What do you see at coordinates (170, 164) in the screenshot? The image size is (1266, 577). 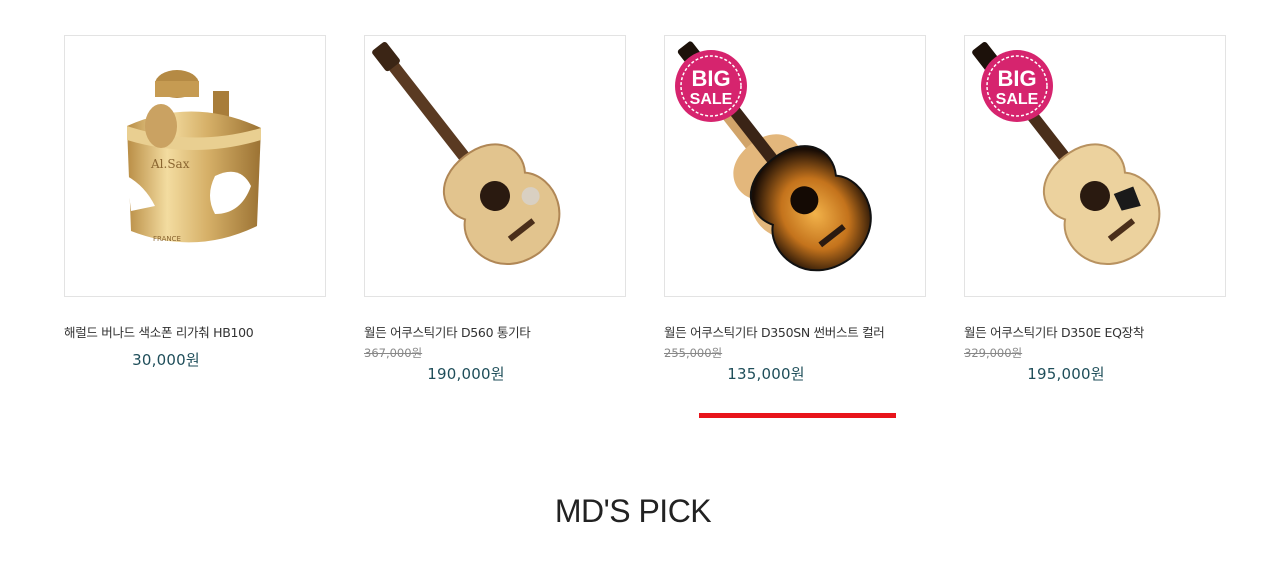 I see `svg-text: Al.Sax` at bounding box center [170, 164].